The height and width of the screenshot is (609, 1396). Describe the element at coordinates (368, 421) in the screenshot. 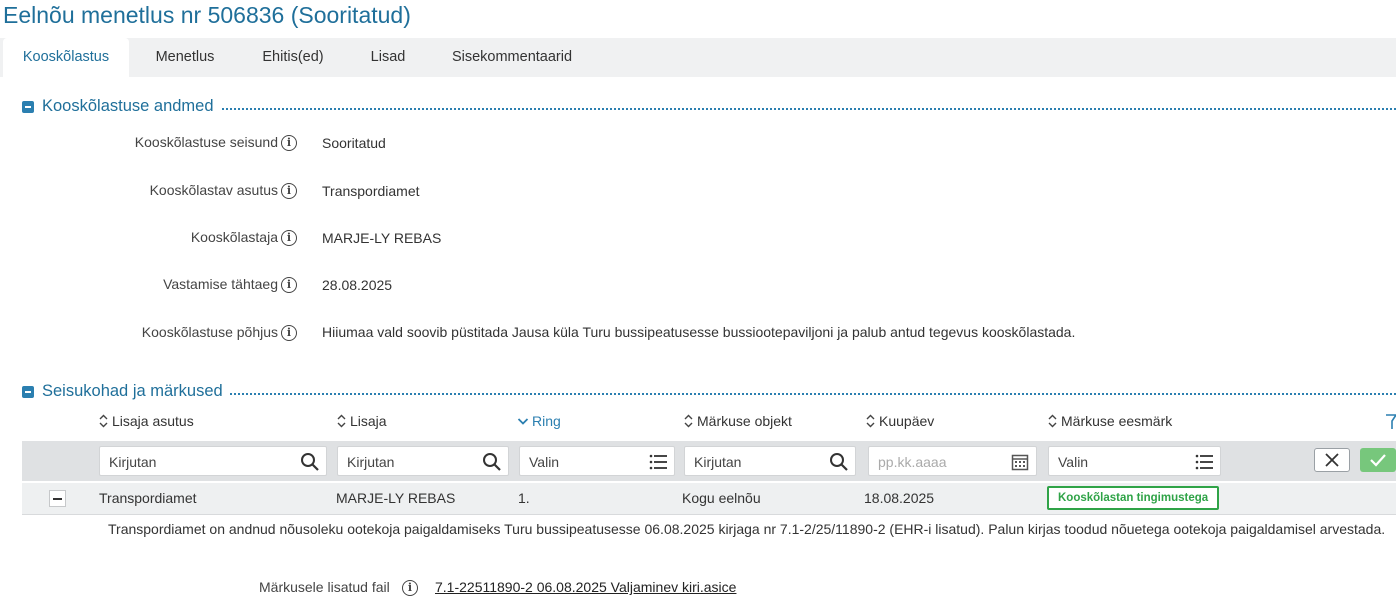

I see `column-label: Lisaja` at that location.